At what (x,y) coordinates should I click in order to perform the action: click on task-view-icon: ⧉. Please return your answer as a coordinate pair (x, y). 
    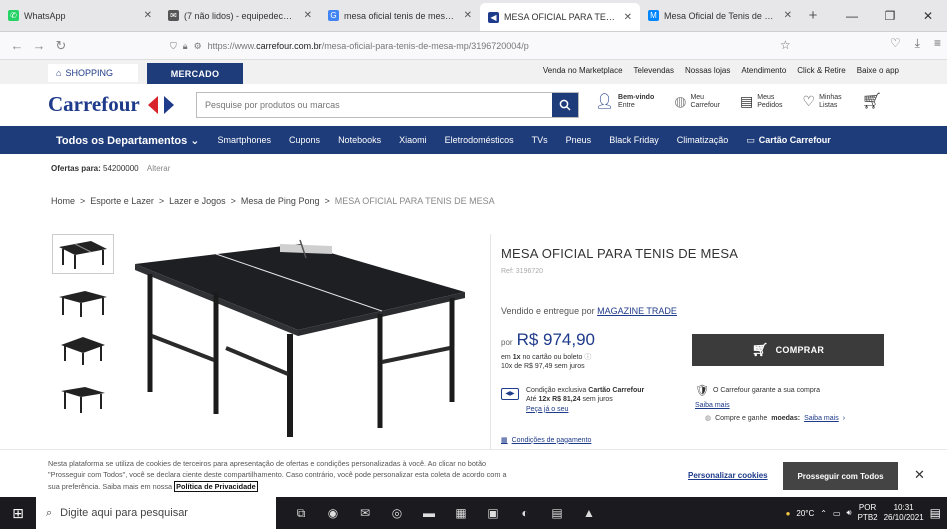
    Looking at the image, I should click on (301, 513).